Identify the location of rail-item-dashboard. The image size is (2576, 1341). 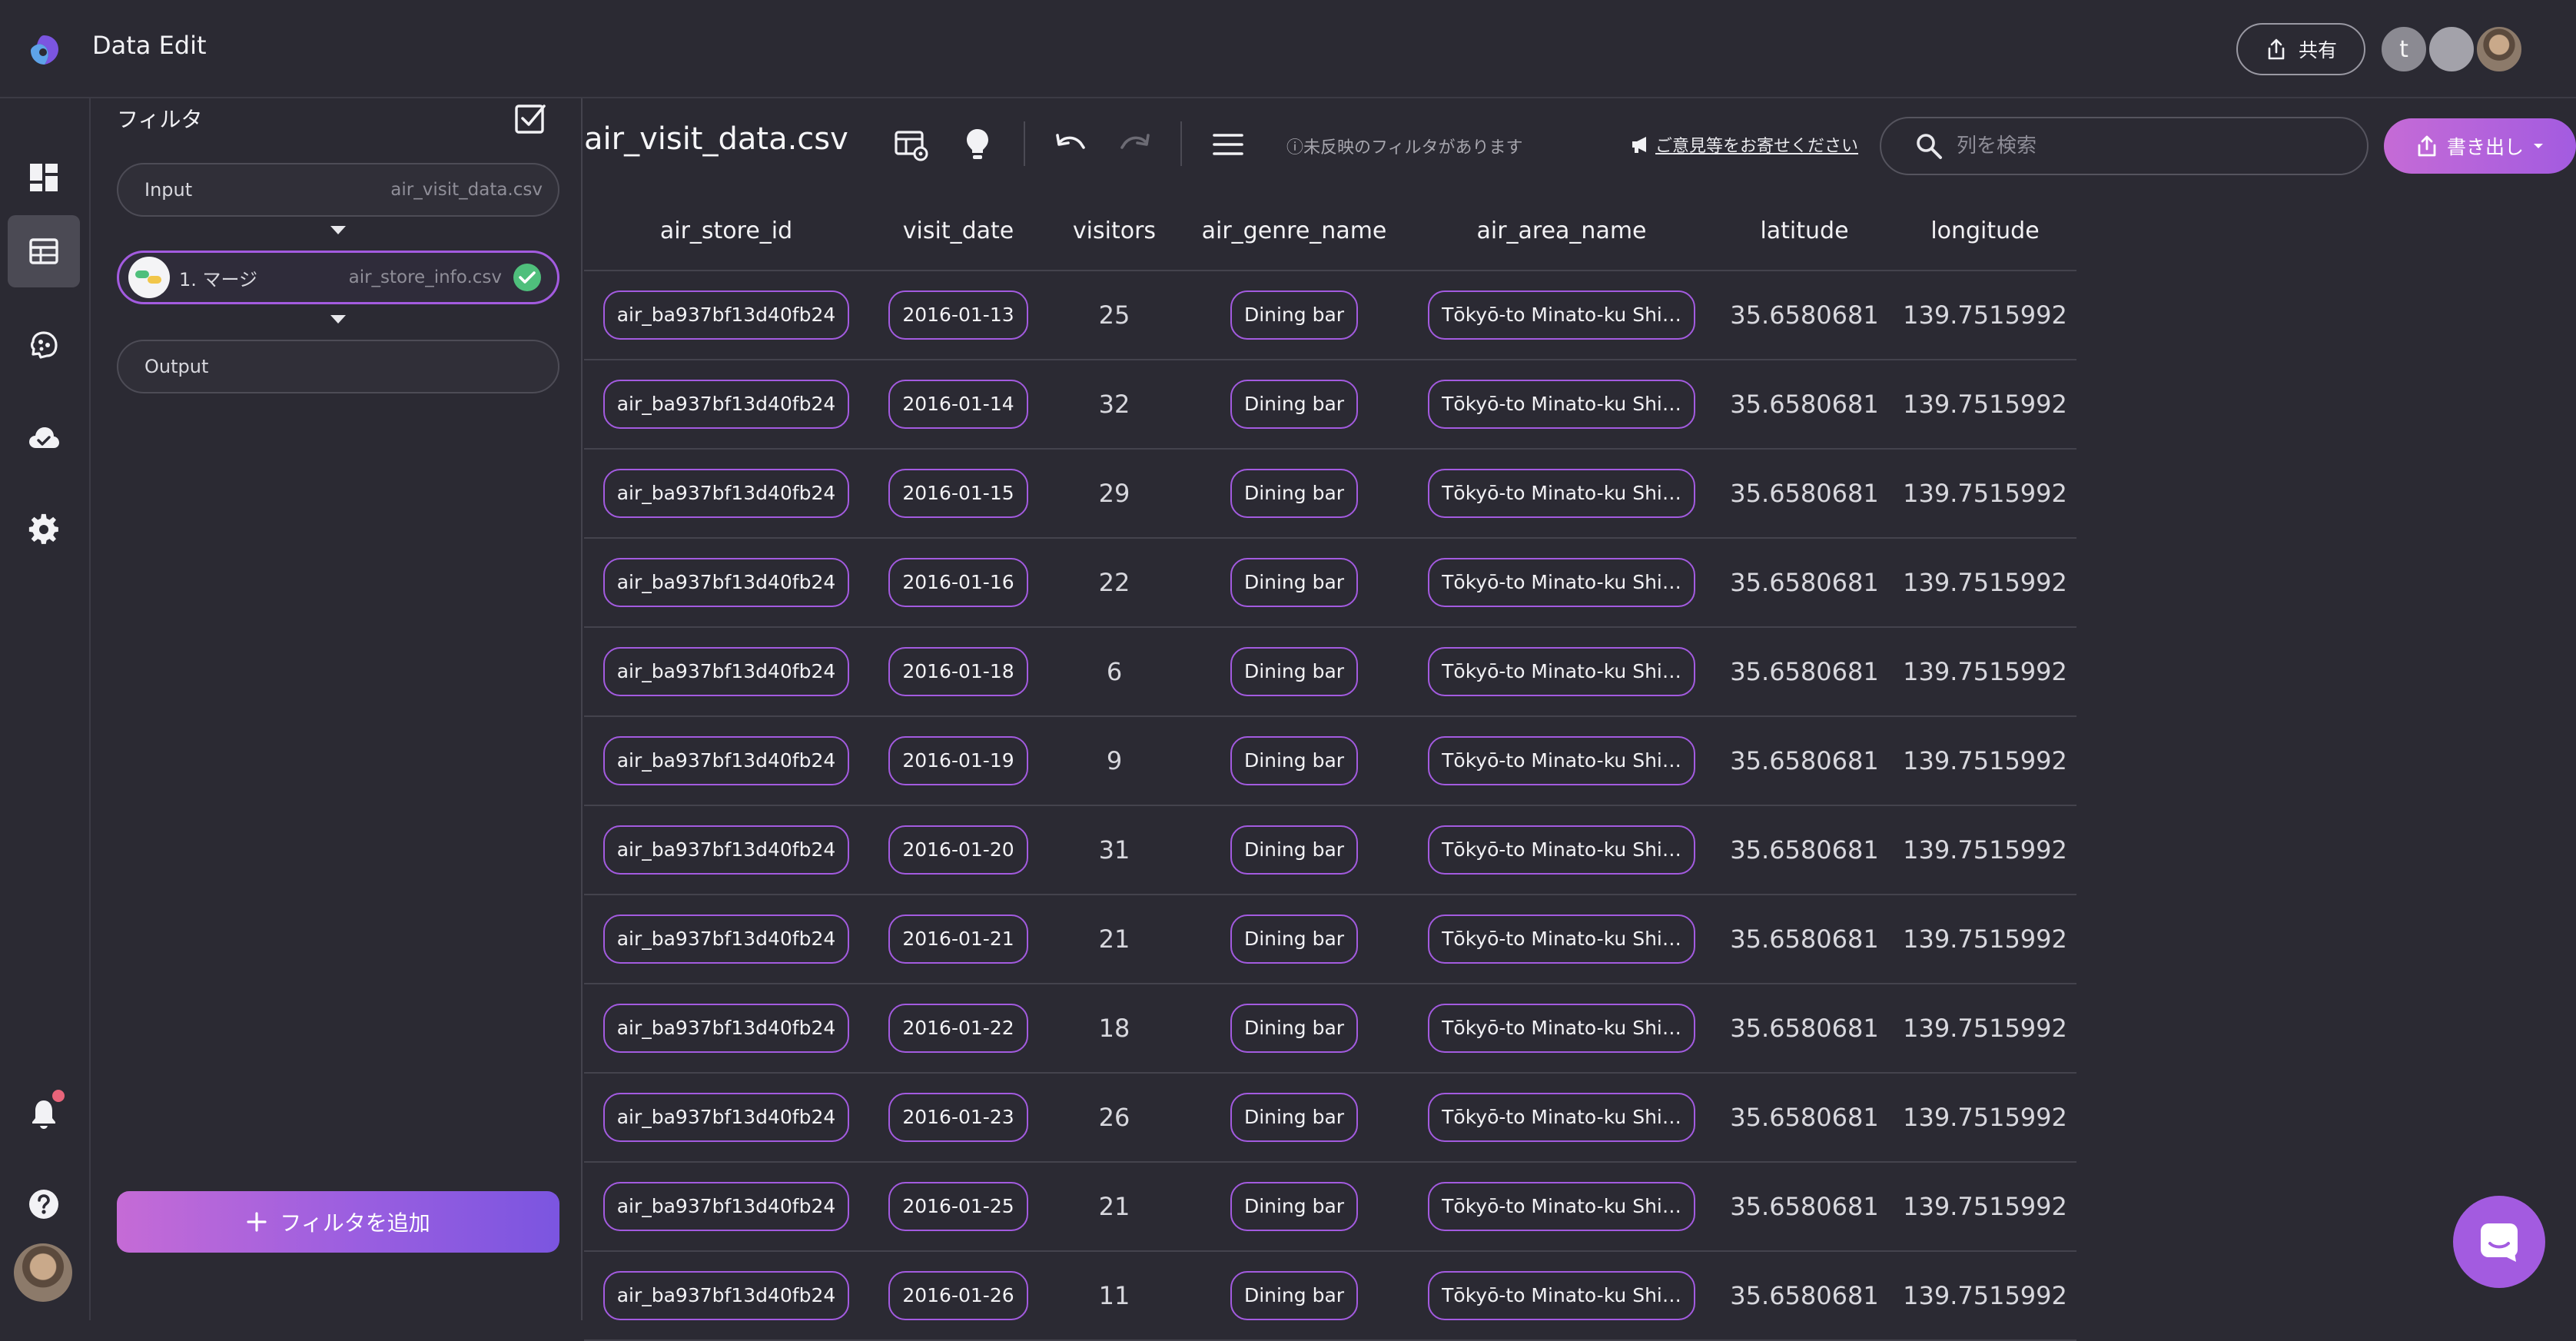
(44, 177).